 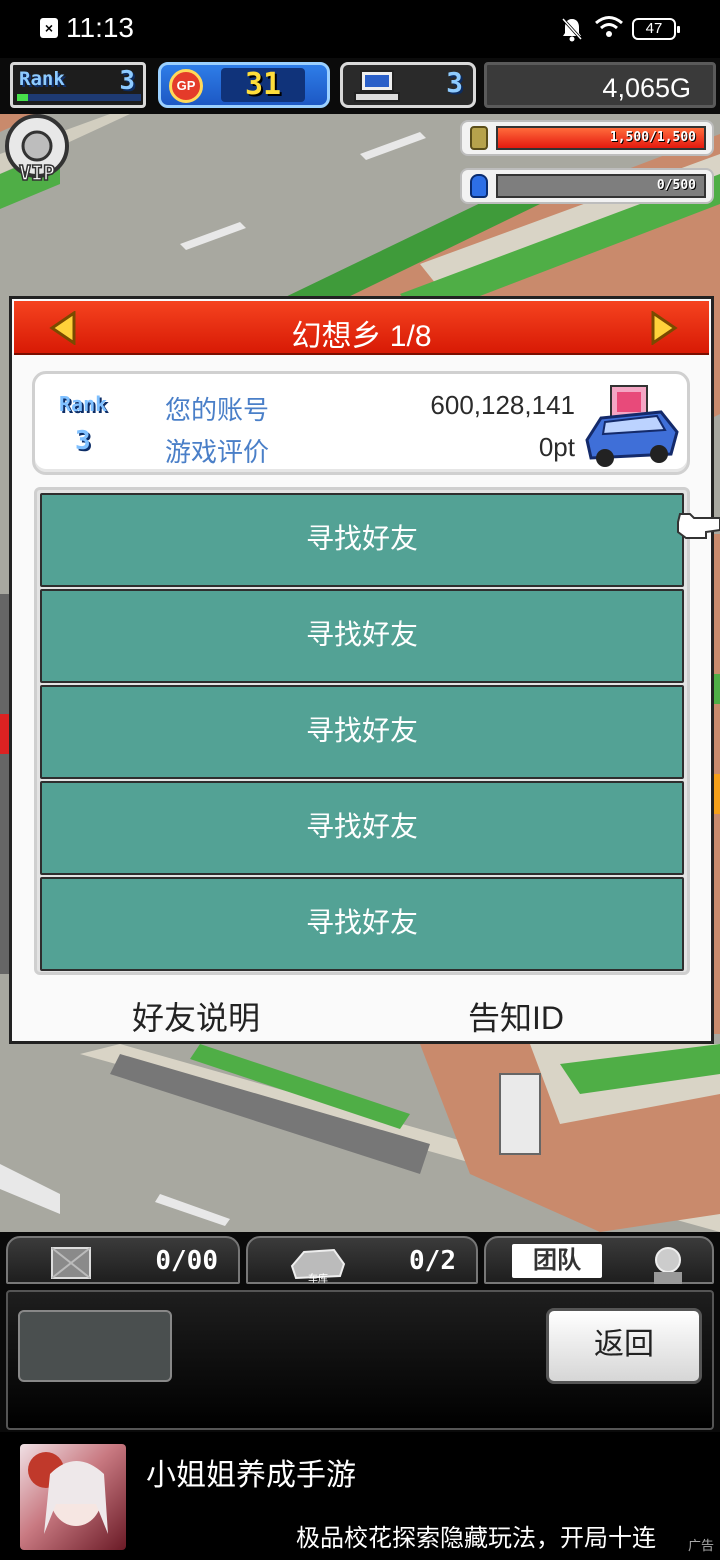 I want to click on tab-team: 团队, so click(x=599, y=1260).